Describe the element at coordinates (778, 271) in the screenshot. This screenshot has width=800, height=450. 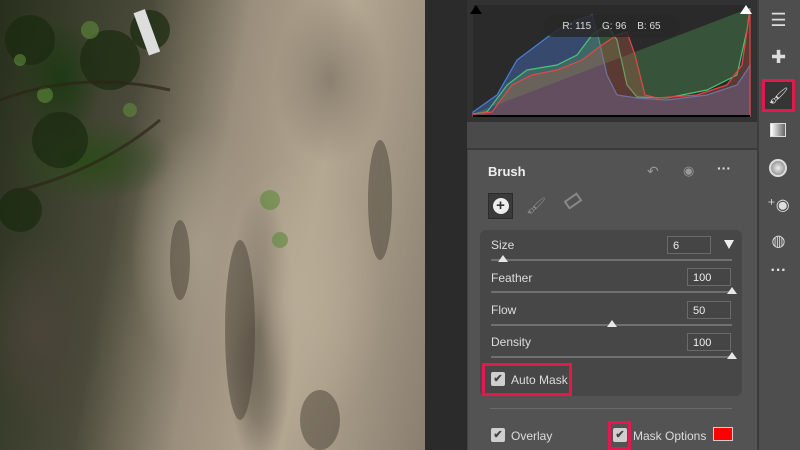
I see `sidebar-more-icon: ···` at that location.